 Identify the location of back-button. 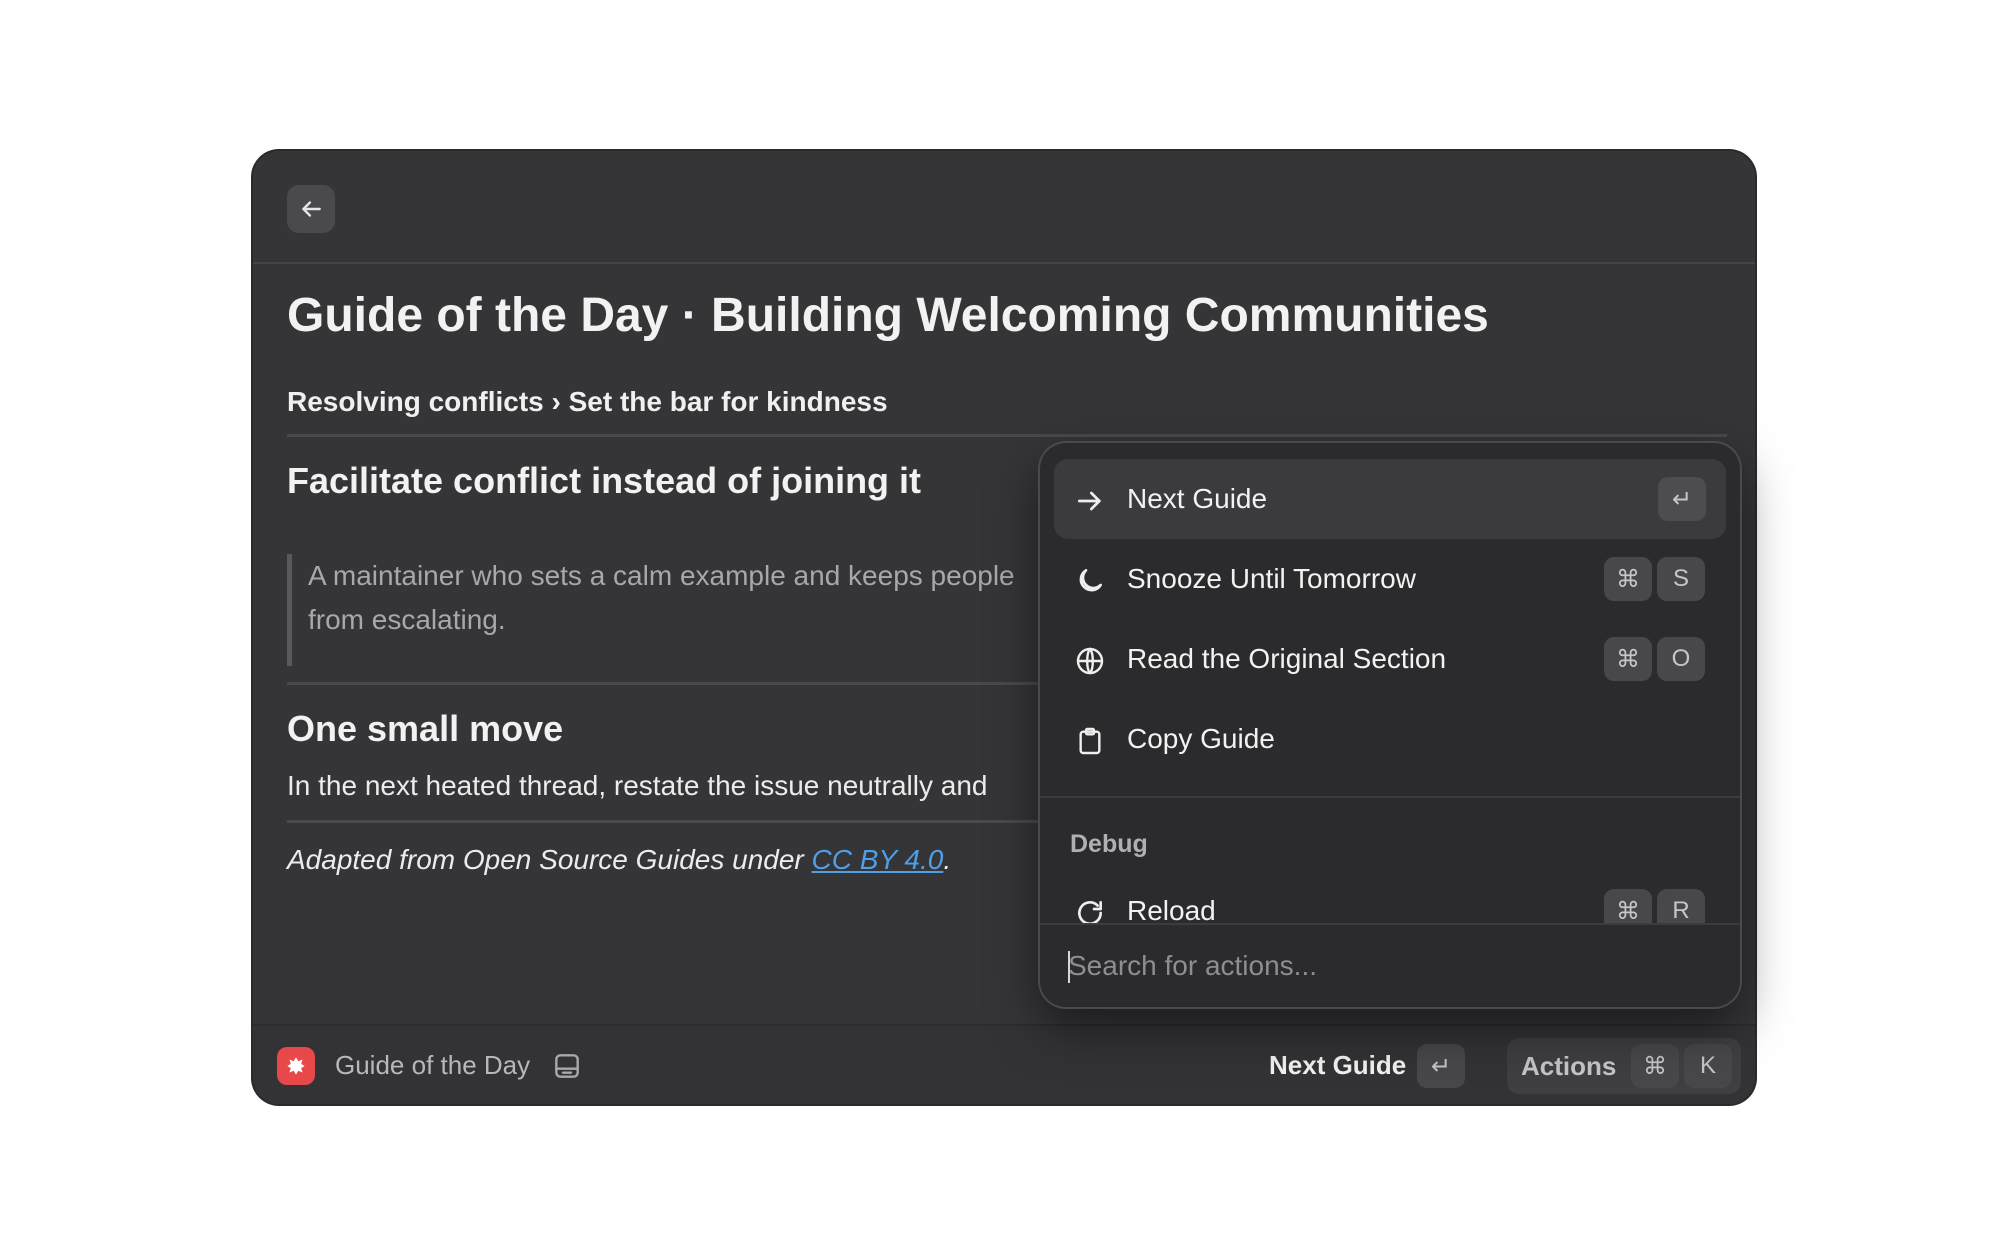
(311, 209).